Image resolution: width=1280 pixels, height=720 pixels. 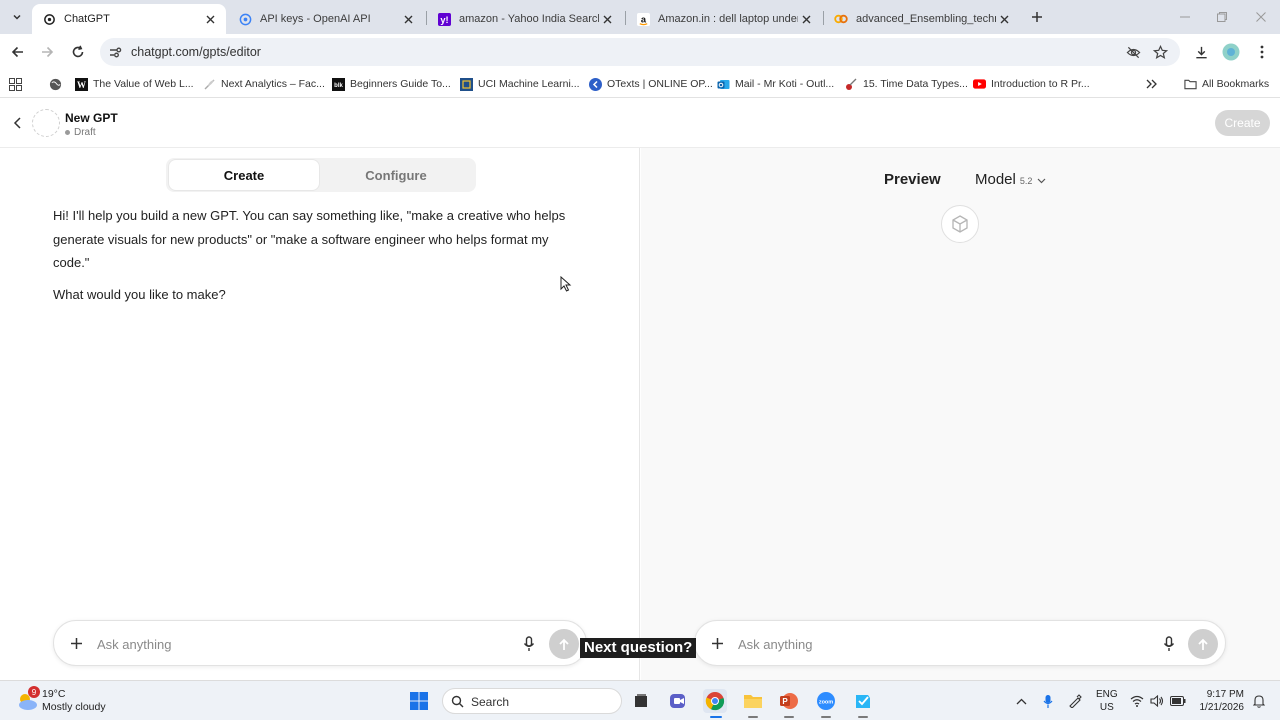 I want to click on tab-title: amazon - Yahoo India Search R, so click(x=529, y=19).